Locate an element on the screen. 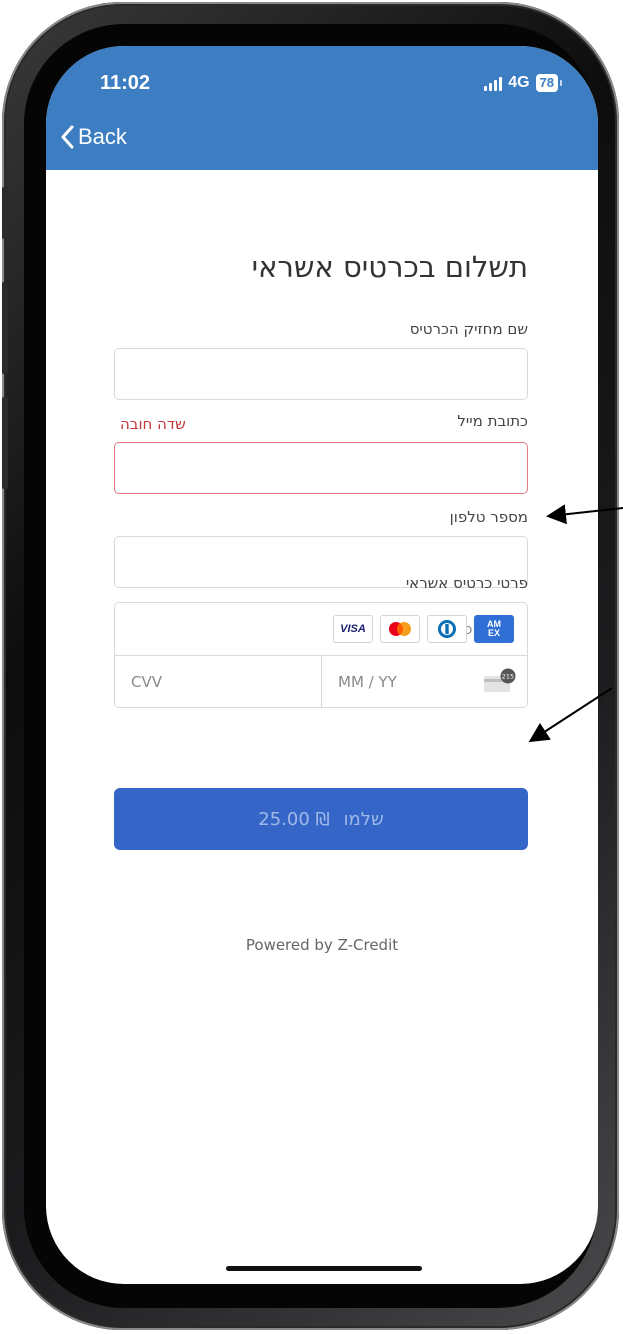 This screenshot has height=1334, width=623. pay-button: שלמו ₪ 25.00 is located at coordinates (321, 819).